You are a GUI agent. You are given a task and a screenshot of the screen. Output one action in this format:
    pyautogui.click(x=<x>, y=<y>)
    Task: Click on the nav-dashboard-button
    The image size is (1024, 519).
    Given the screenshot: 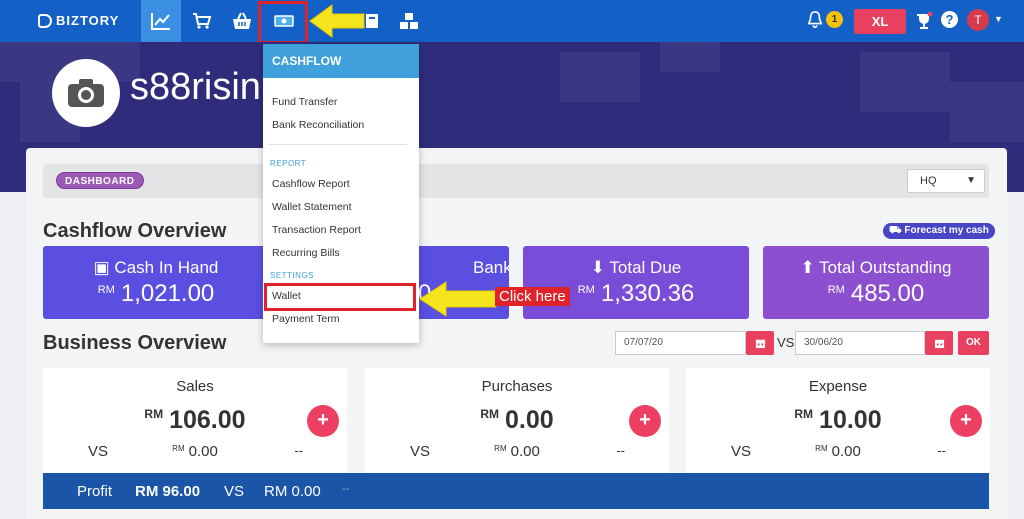 What is the action you would take?
    pyautogui.click(x=161, y=21)
    